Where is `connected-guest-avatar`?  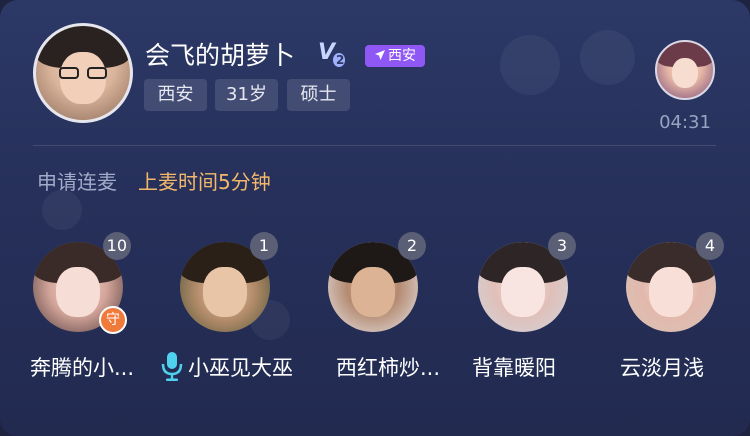
connected-guest-avatar is located at coordinates (685, 70).